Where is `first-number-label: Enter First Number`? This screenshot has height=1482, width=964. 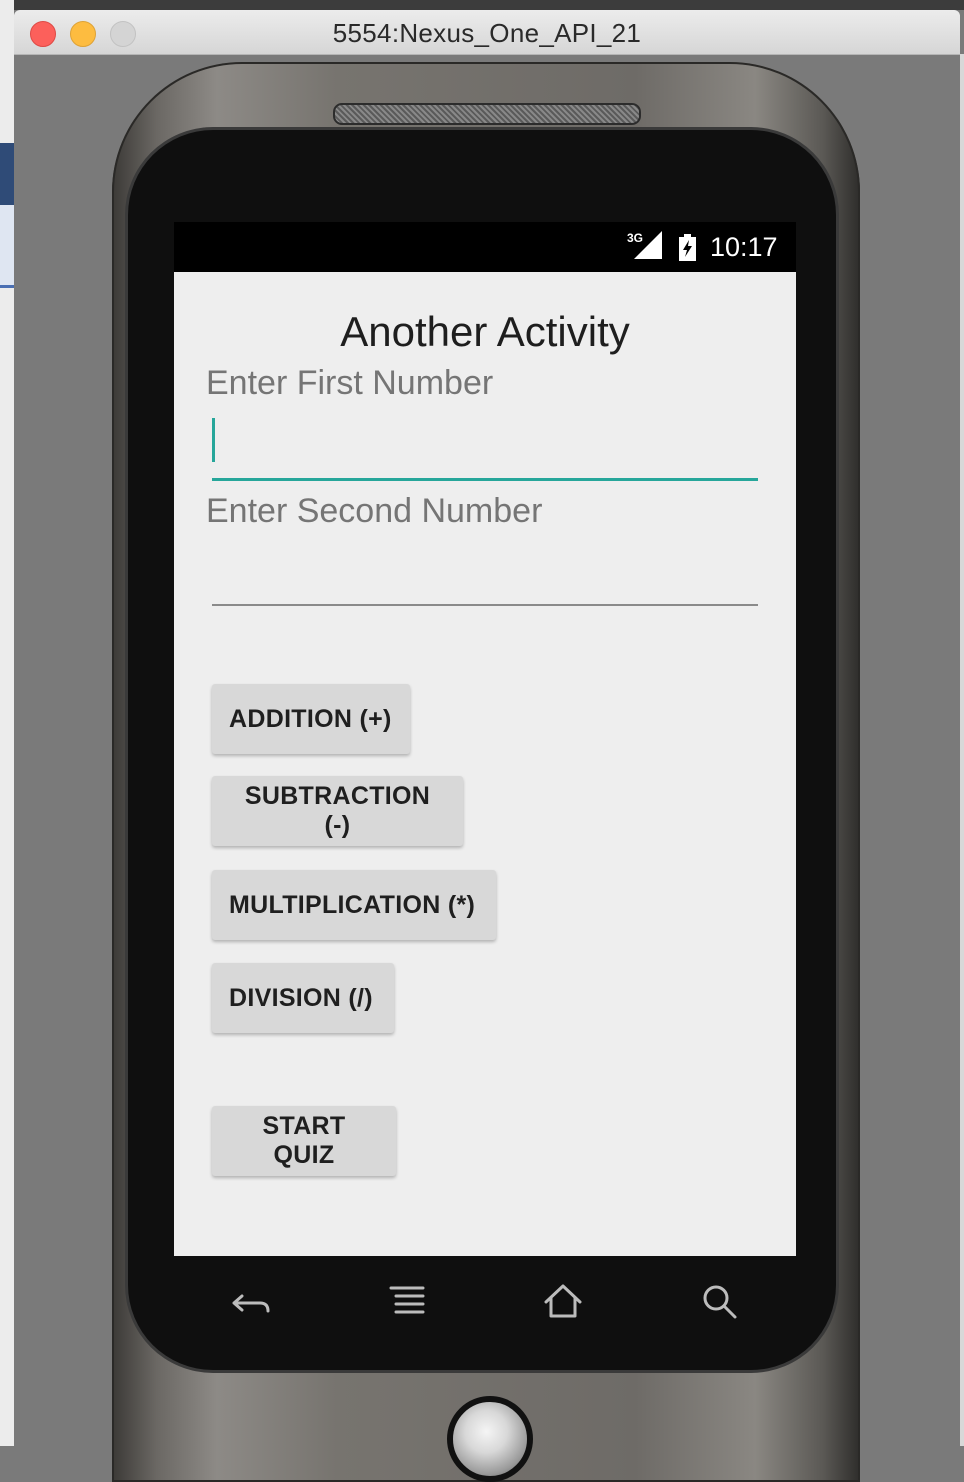
first-number-label: Enter First Number is located at coordinates (350, 383).